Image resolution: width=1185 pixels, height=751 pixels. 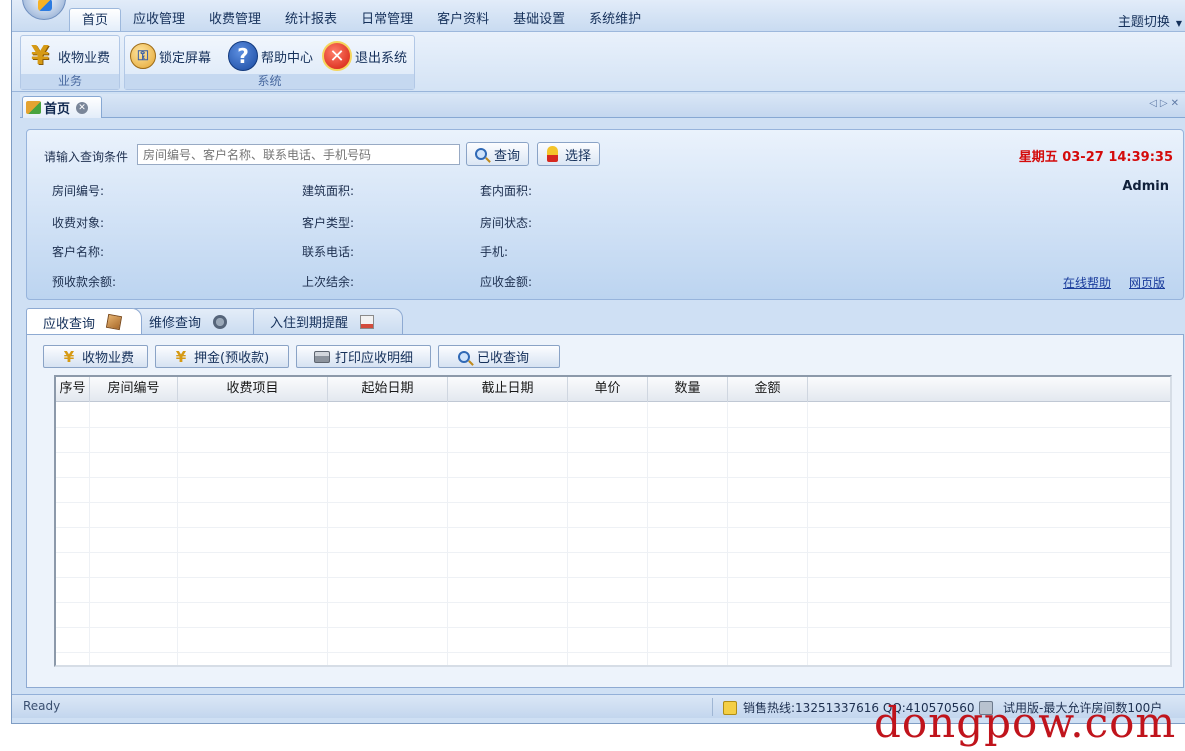 I want to click on tab-repair-query-label: 维修查询, so click(x=175, y=323).